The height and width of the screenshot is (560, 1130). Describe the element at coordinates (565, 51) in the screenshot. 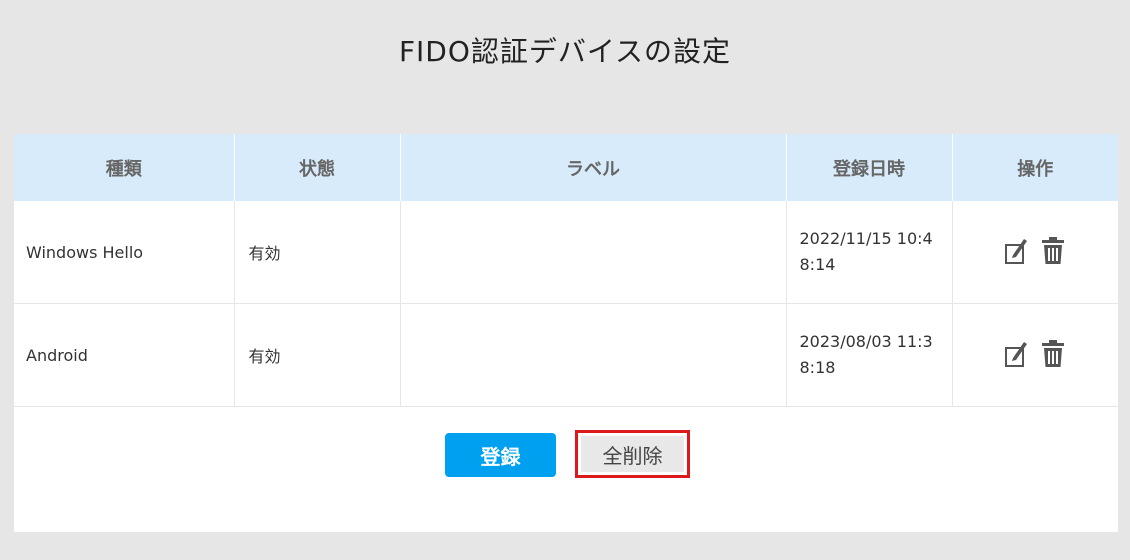

I see `page-title: FIDO認証デバイスの設定` at that location.